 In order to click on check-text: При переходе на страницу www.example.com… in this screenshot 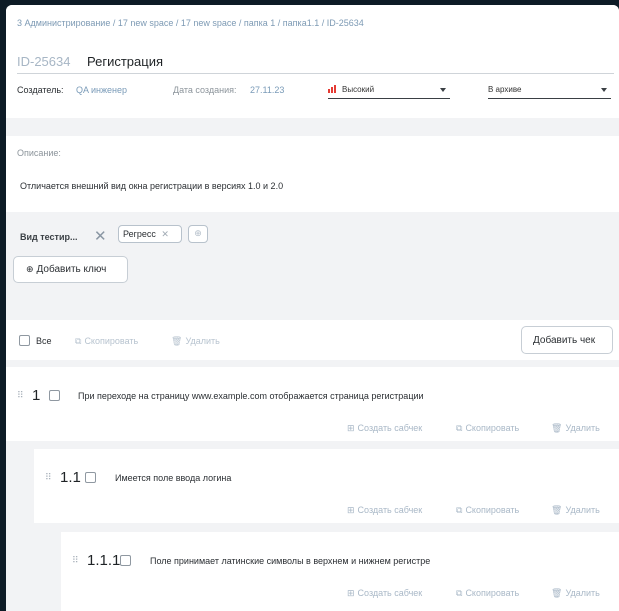, I will do `click(251, 396)`.